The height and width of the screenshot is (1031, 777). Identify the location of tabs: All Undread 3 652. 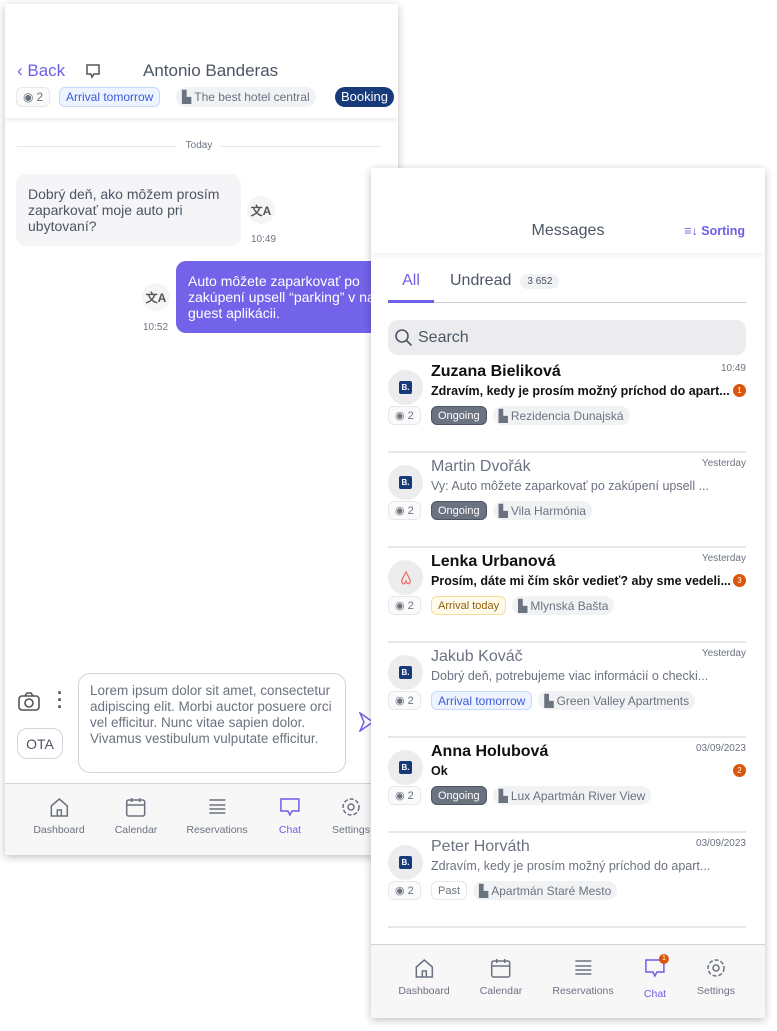
(567, 282).